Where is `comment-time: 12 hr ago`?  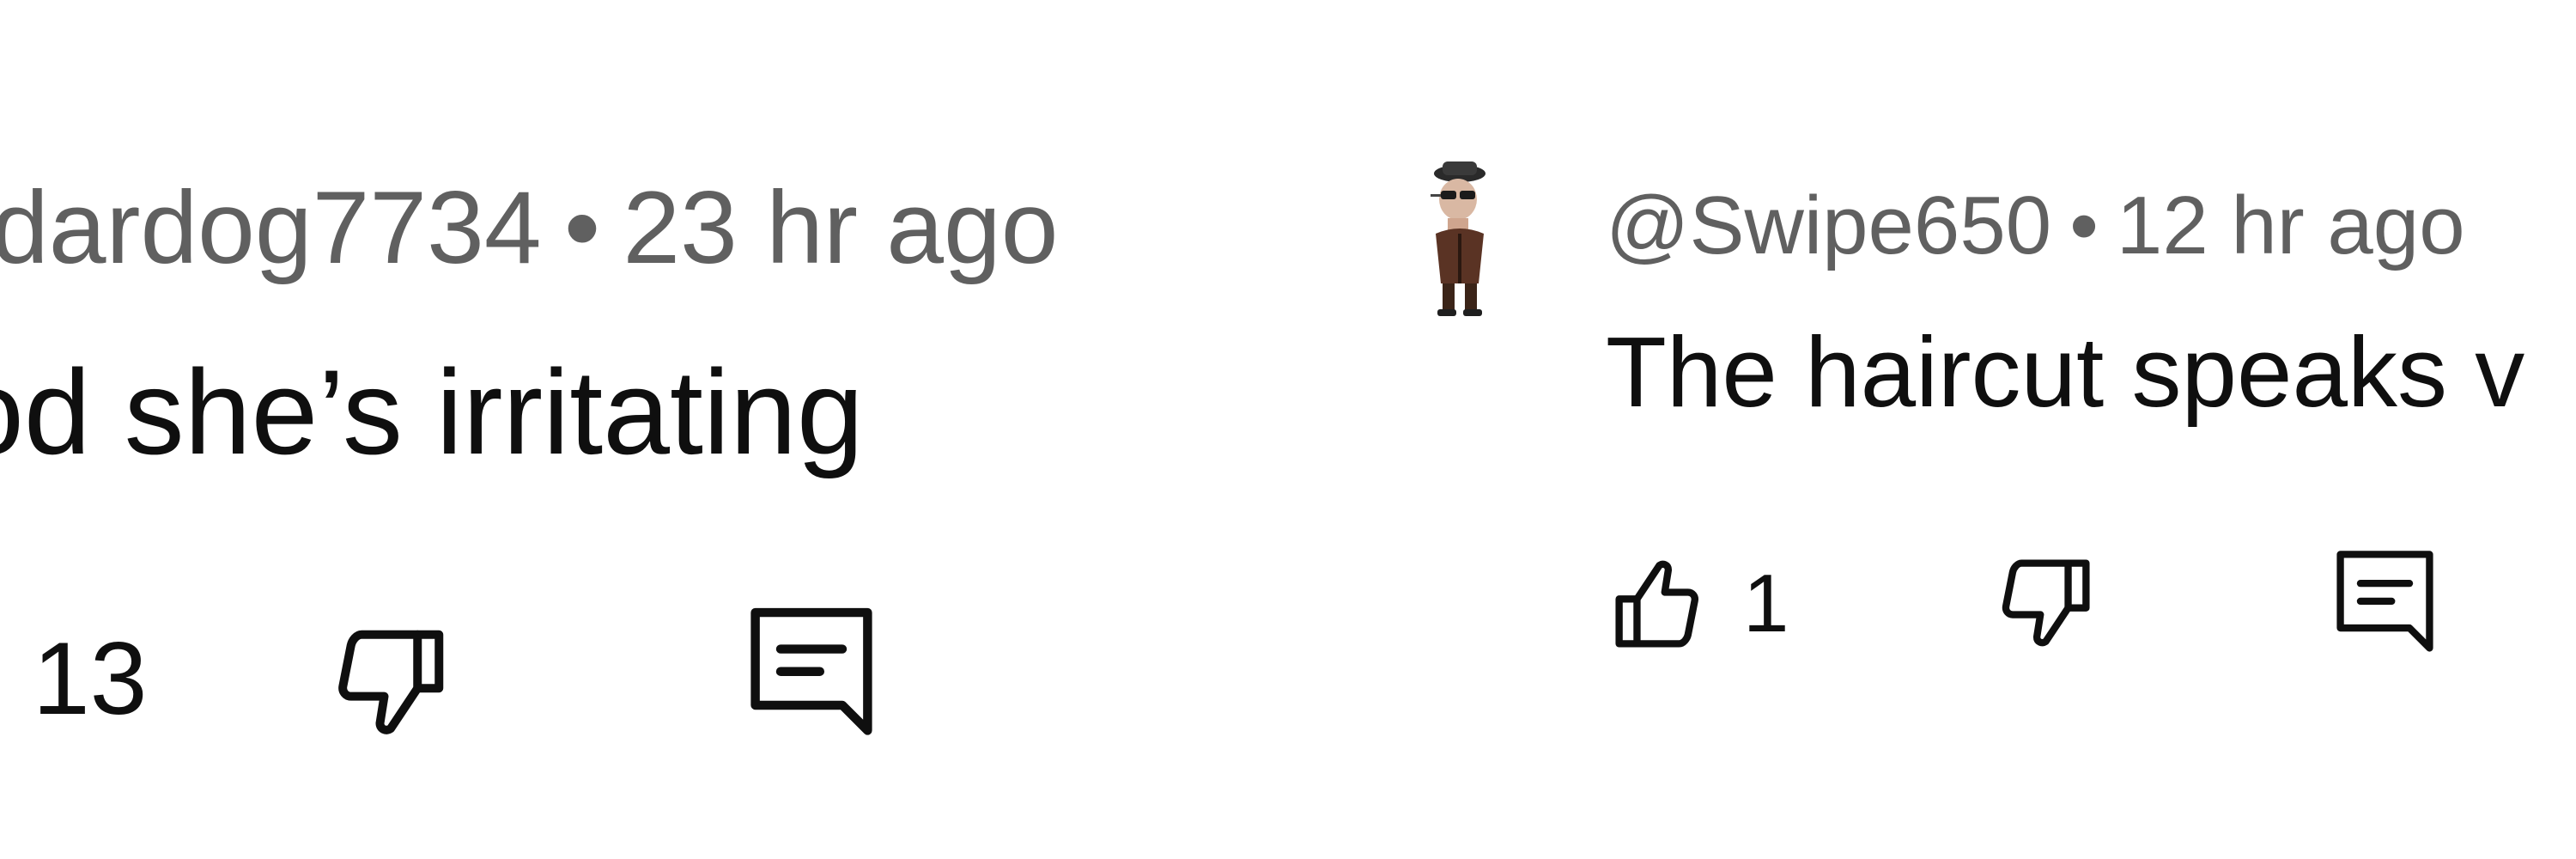
comment-time: 12 hr ago is located at coordinates (2291, 226).